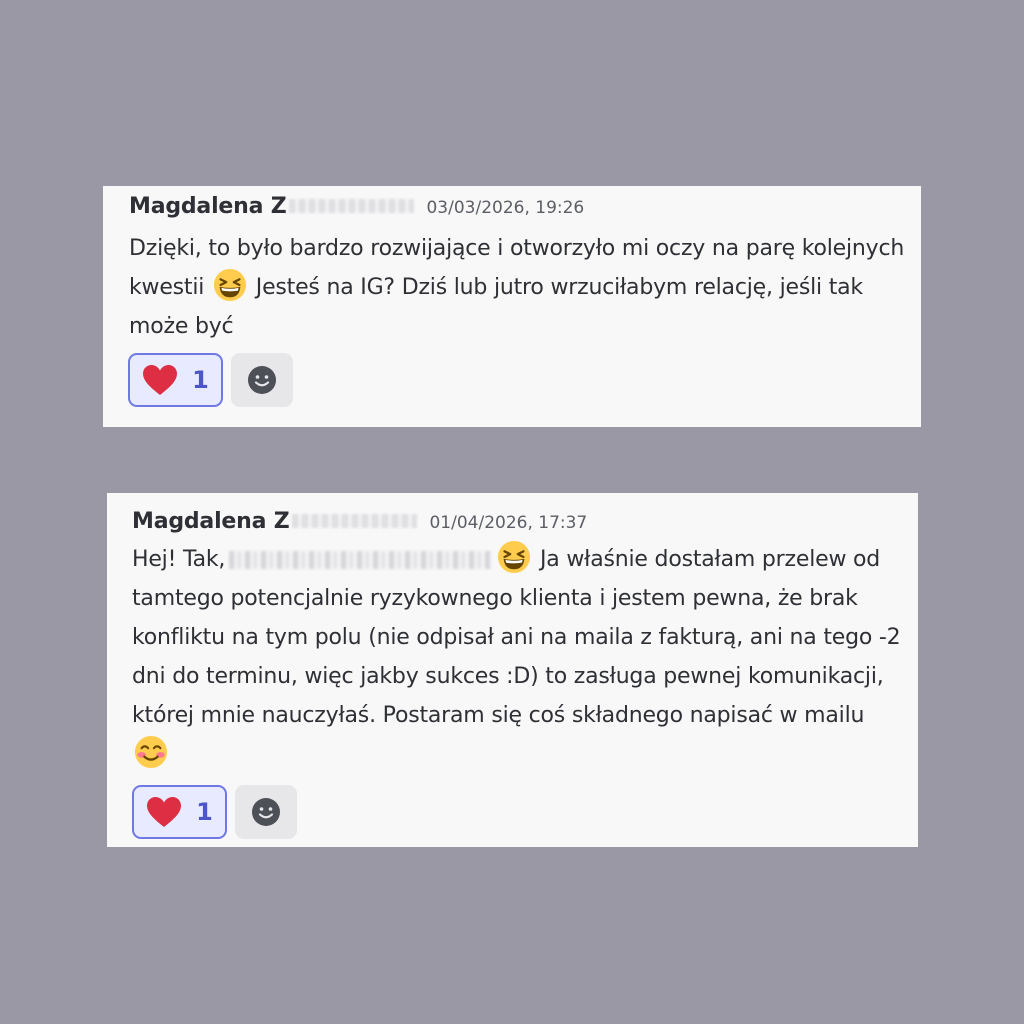 The width and height of the screenshot is (1024, 1024). I want to click on message-header: Magdalena Z 01/04/2026, 17:37, so click(359, 521).